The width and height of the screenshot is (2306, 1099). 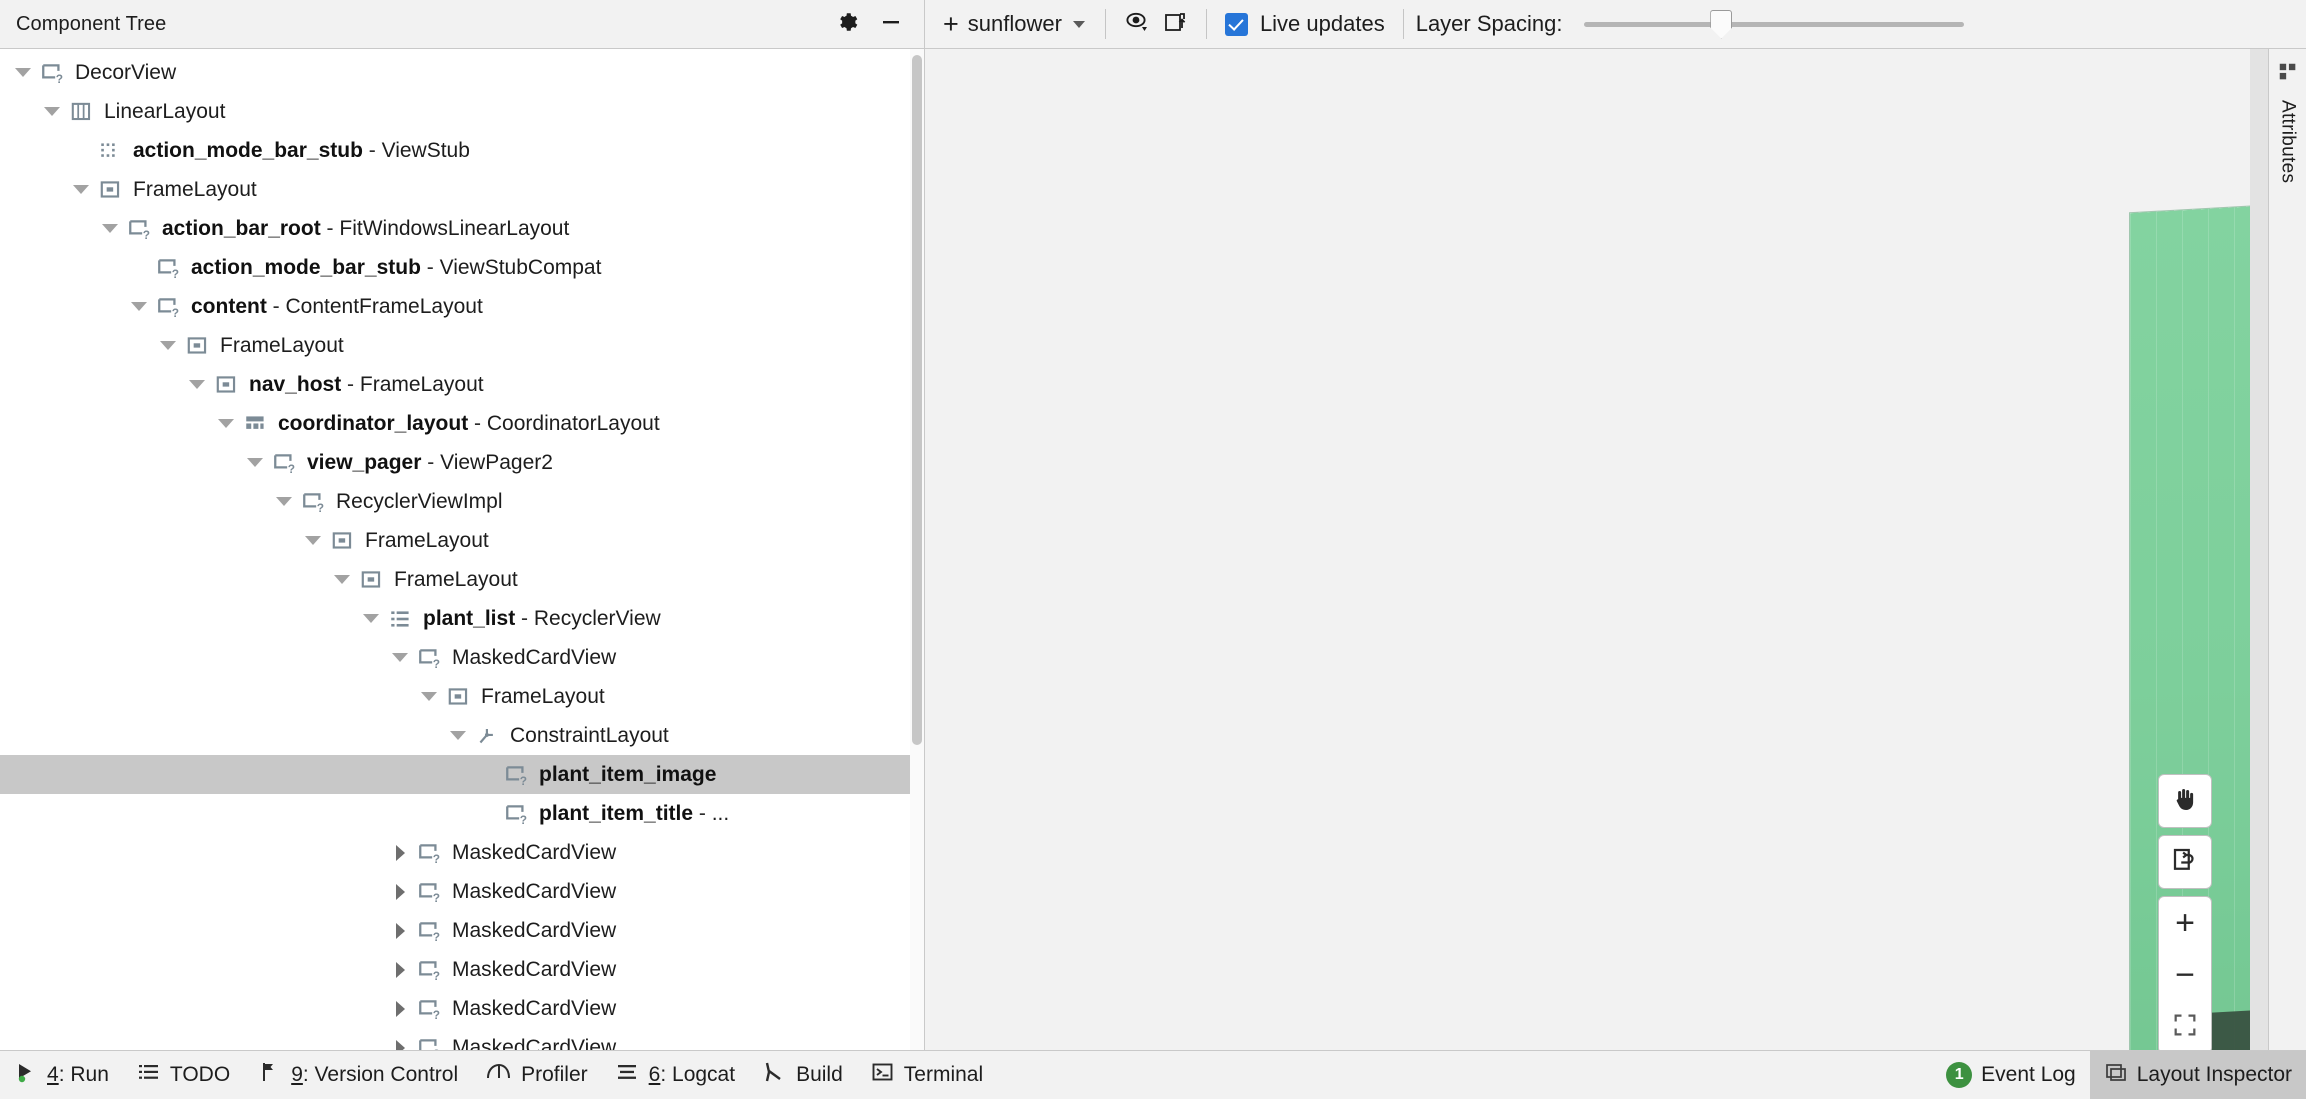 What do you see at coordinates (2116, 1075) in the screenshot?
I see `layout-inspector-icon` at bounding box center [2116, 1075].